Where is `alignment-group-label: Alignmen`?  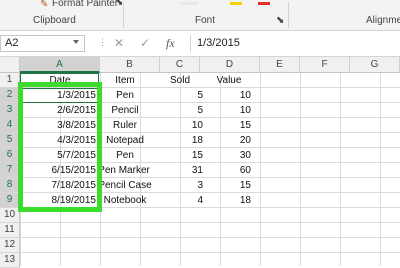 alignment-group-label: Alignmen is located at coordinates (383, 20).